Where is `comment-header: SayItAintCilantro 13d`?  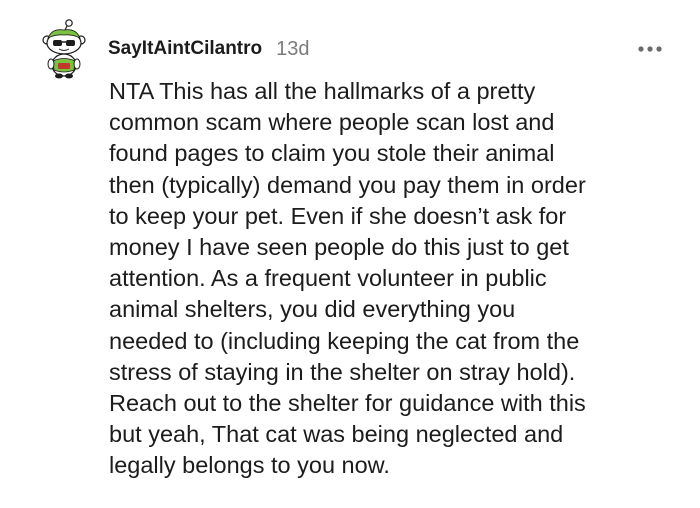 comment-header: SayItAintCilantro 13d is located at coordinates (209, 49).